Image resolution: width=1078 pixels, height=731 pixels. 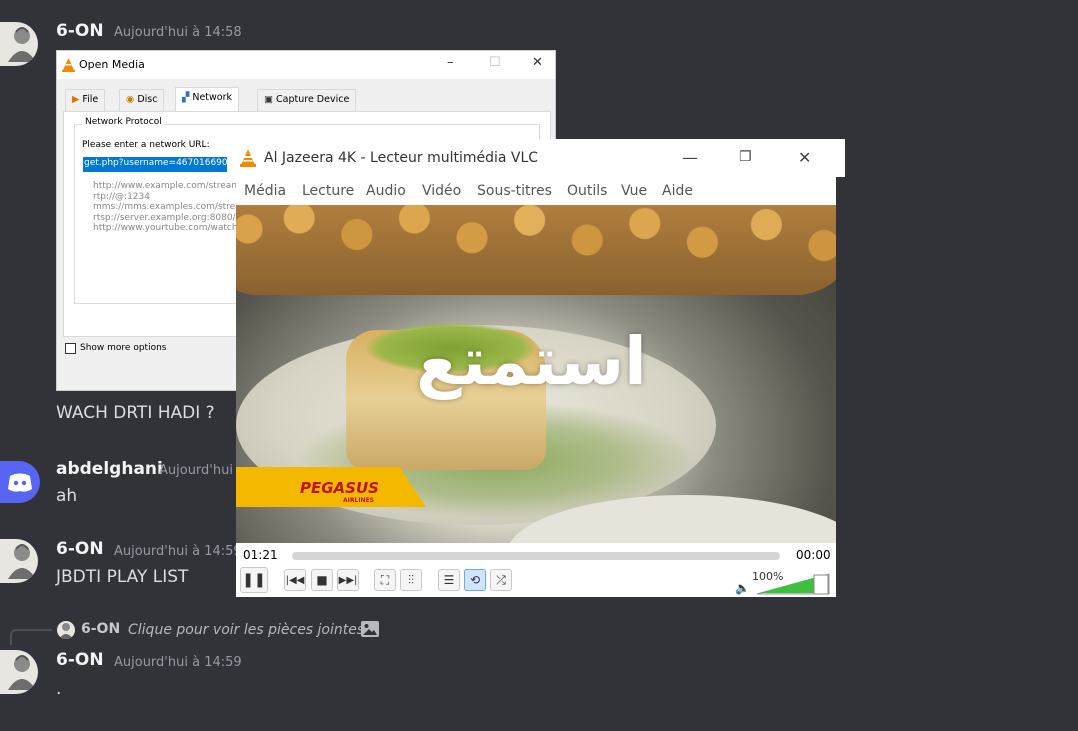 What do you see at coordinates (135, 413) in the screenshot?
I see `message-text: WACH DRTI HADI ?` at bounding box center [135, 413].